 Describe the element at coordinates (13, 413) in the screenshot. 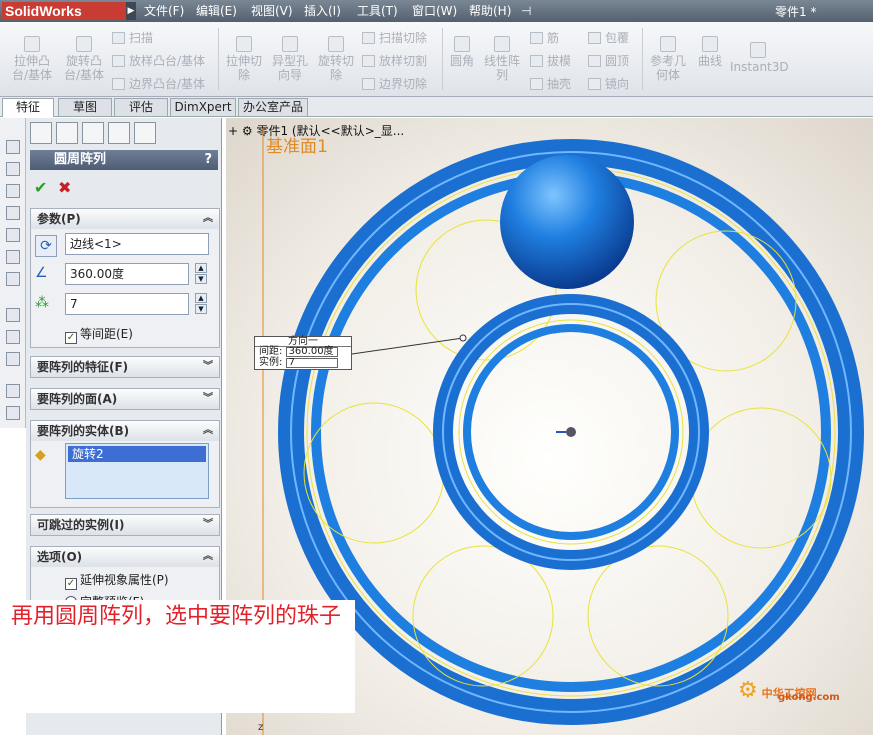

I see `display-icon` at that location.